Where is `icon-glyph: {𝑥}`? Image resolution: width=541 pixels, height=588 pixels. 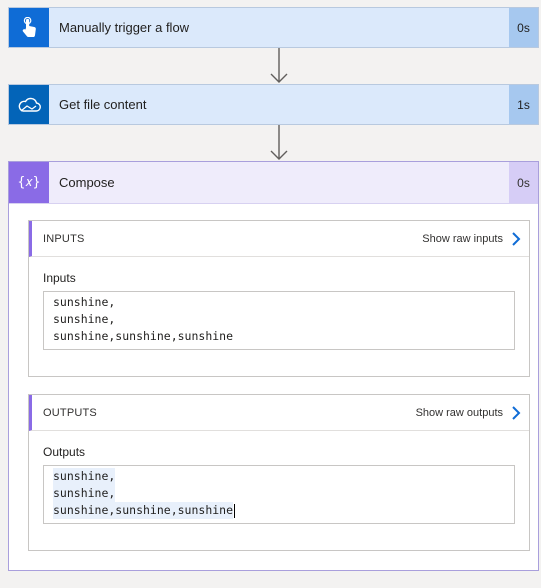 icon-glyph: {𝑥} is located at coordinates (29, 182).